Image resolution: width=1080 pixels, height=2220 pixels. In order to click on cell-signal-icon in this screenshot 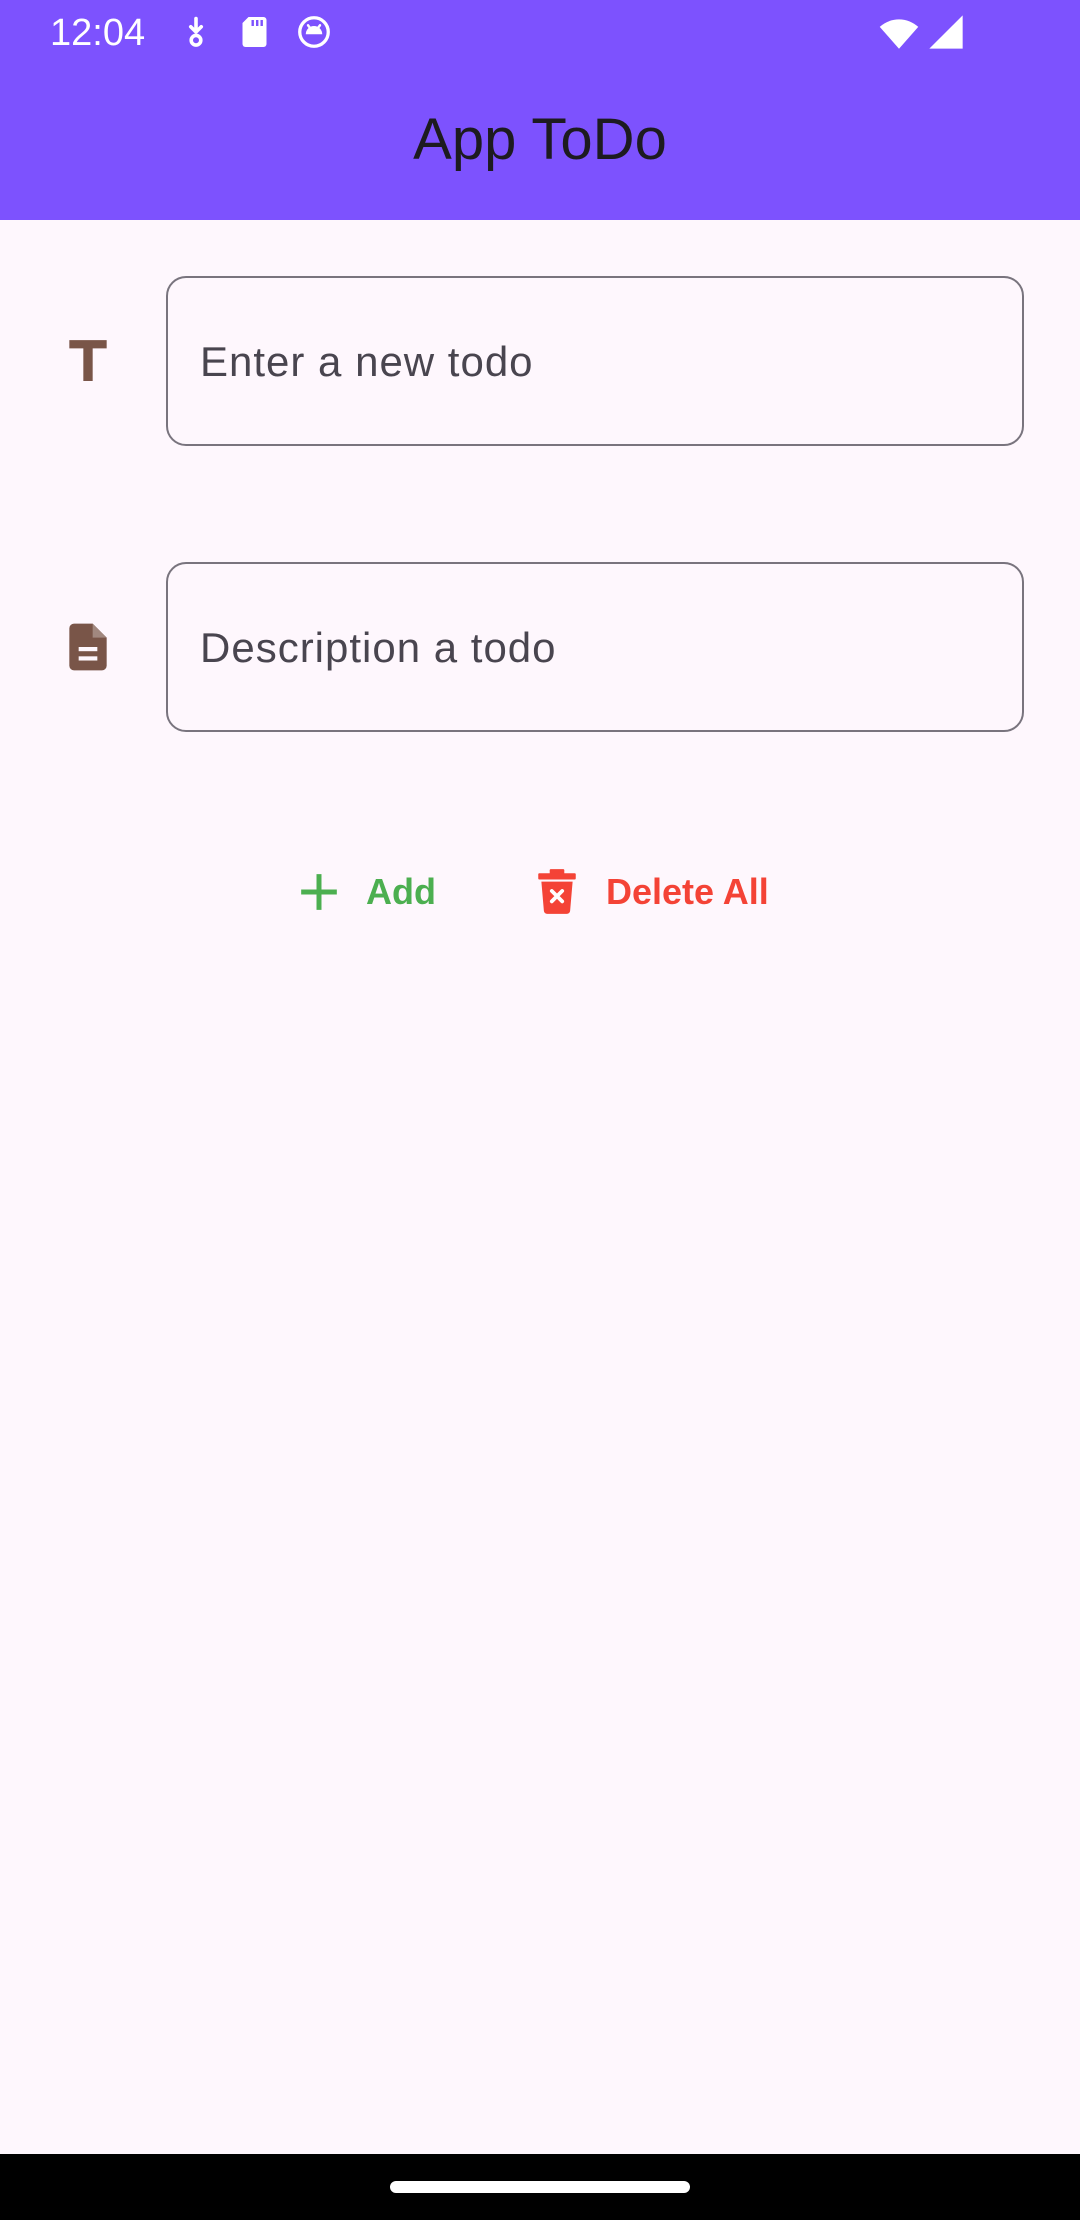, I will do `click(946, 32)`.